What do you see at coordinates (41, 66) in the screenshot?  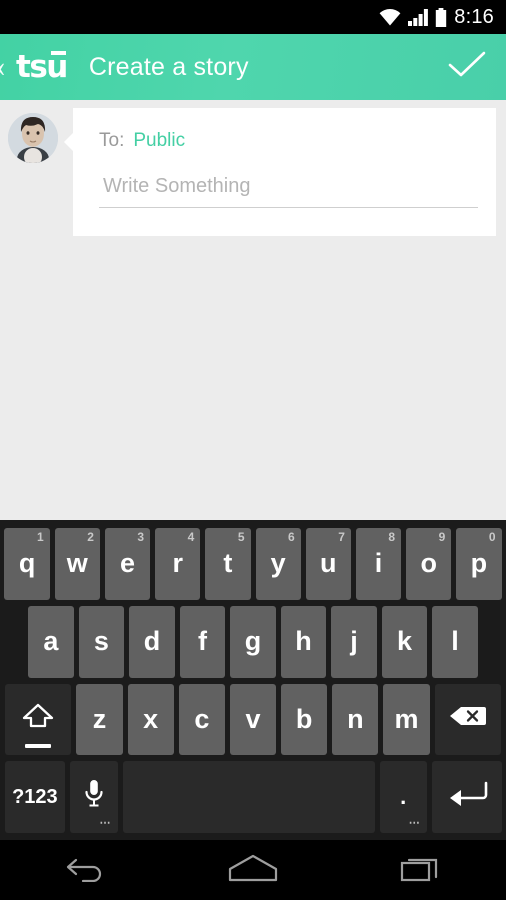 I see `tsu-logo: tsu` at bounding box center [41, 66].